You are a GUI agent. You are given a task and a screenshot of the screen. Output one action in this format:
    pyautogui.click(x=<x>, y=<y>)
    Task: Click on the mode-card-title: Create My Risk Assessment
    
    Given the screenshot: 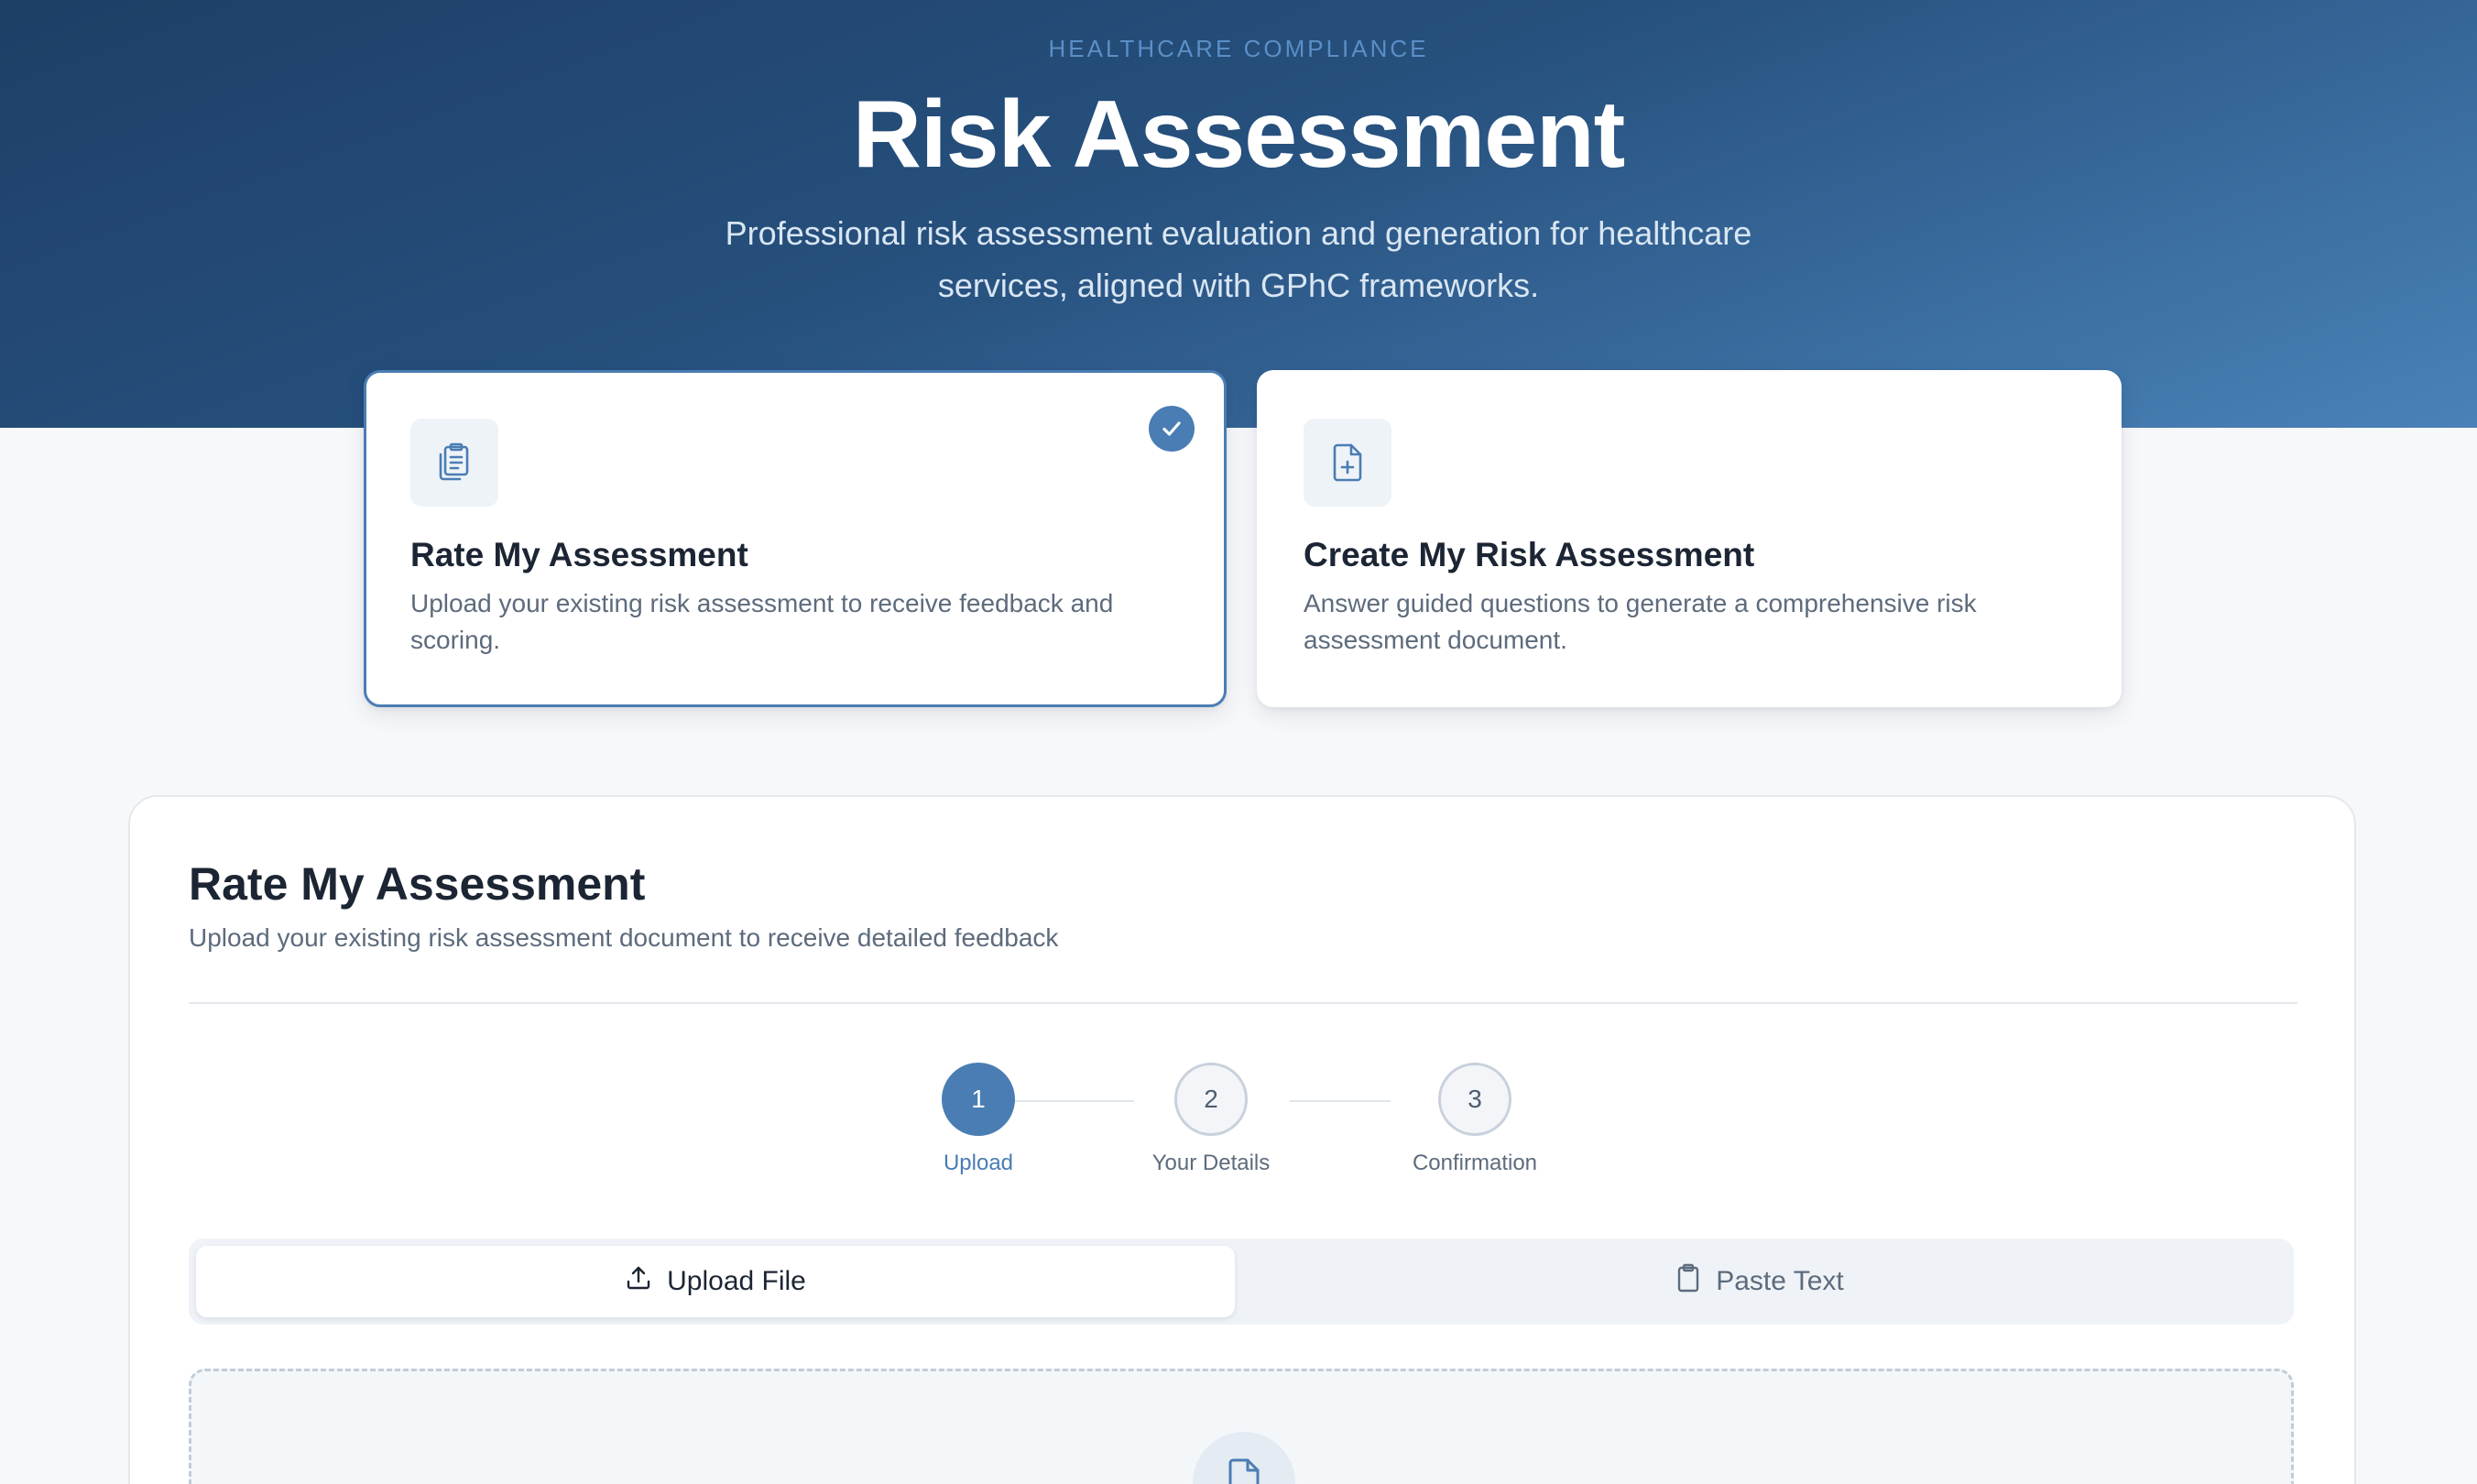 What is the action you would take?
    pyautogui.click(x=1529, y=555)
    